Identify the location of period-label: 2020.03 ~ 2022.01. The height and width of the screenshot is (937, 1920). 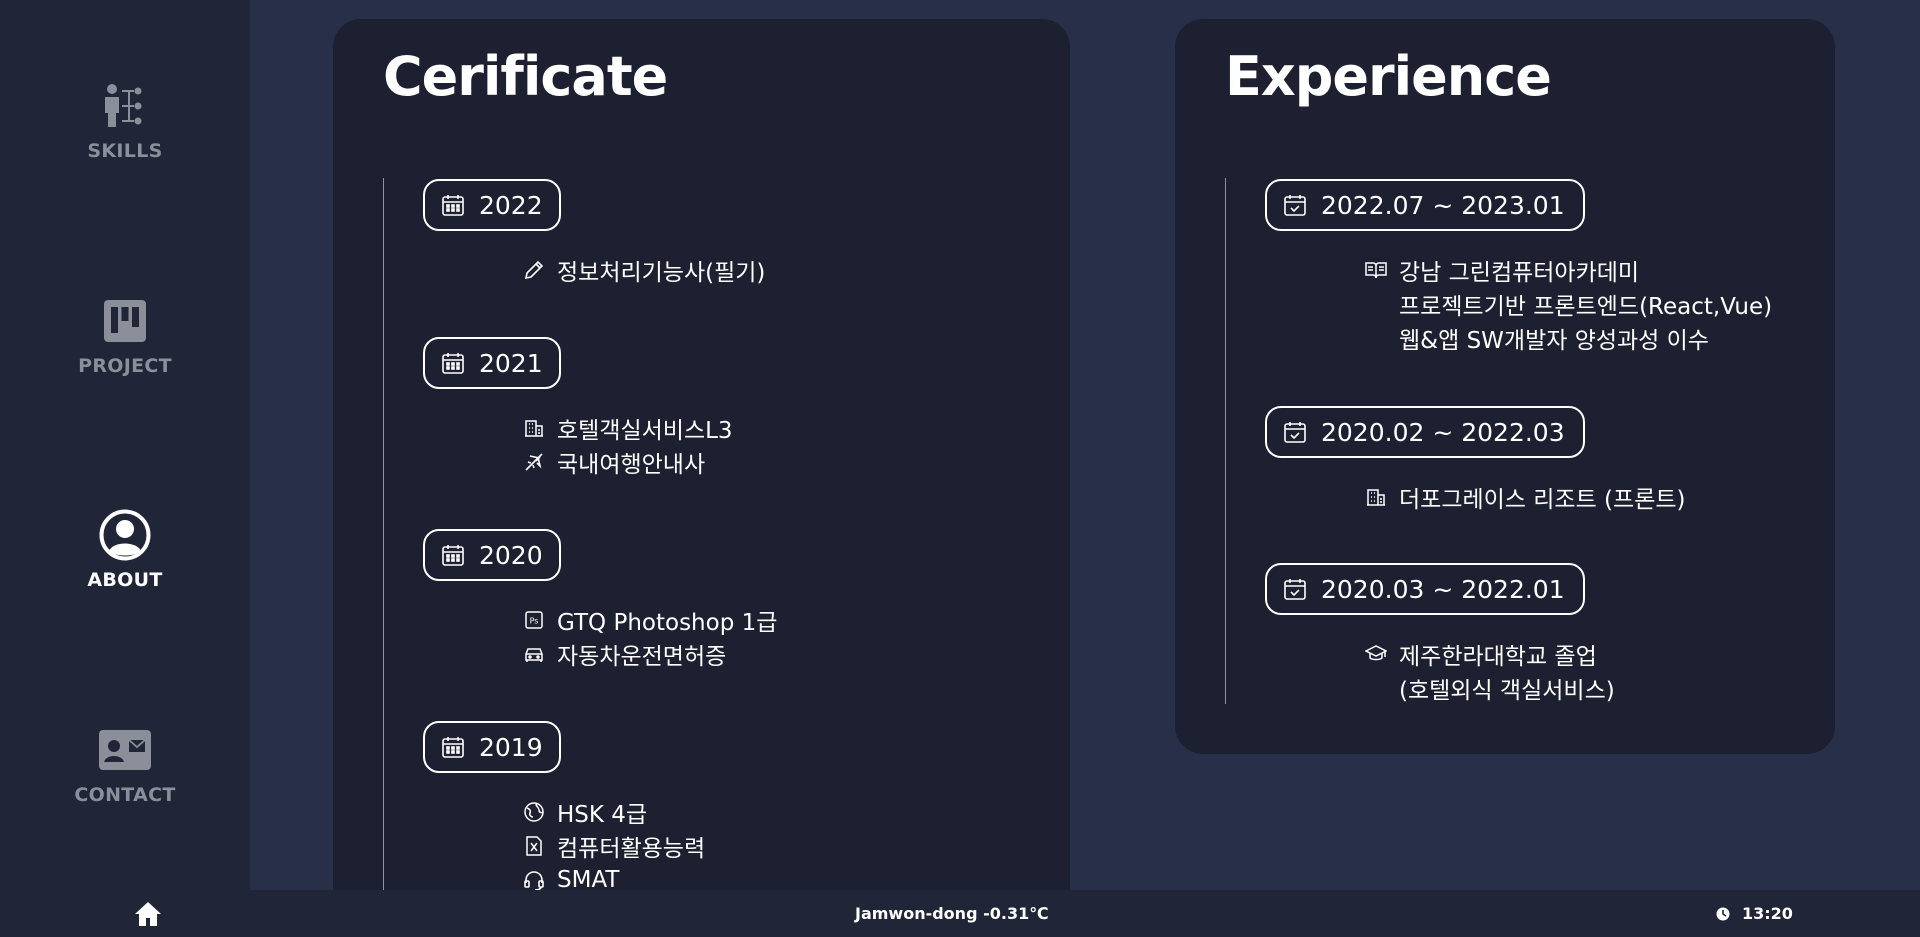
(1443, 589).